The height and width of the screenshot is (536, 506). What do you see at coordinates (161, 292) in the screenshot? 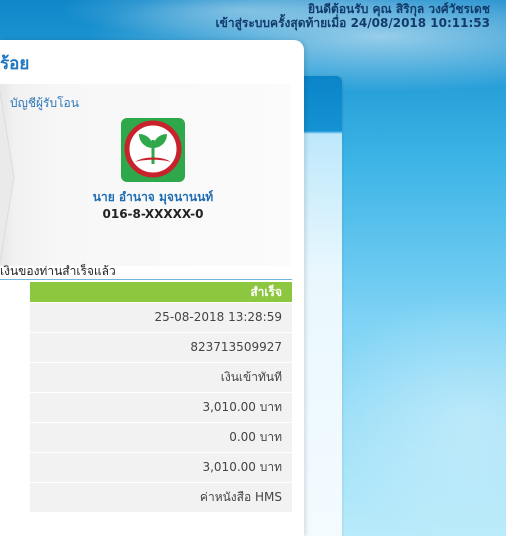
I see `status-badge: สำเร็จ` at bounding box center [161, 292].